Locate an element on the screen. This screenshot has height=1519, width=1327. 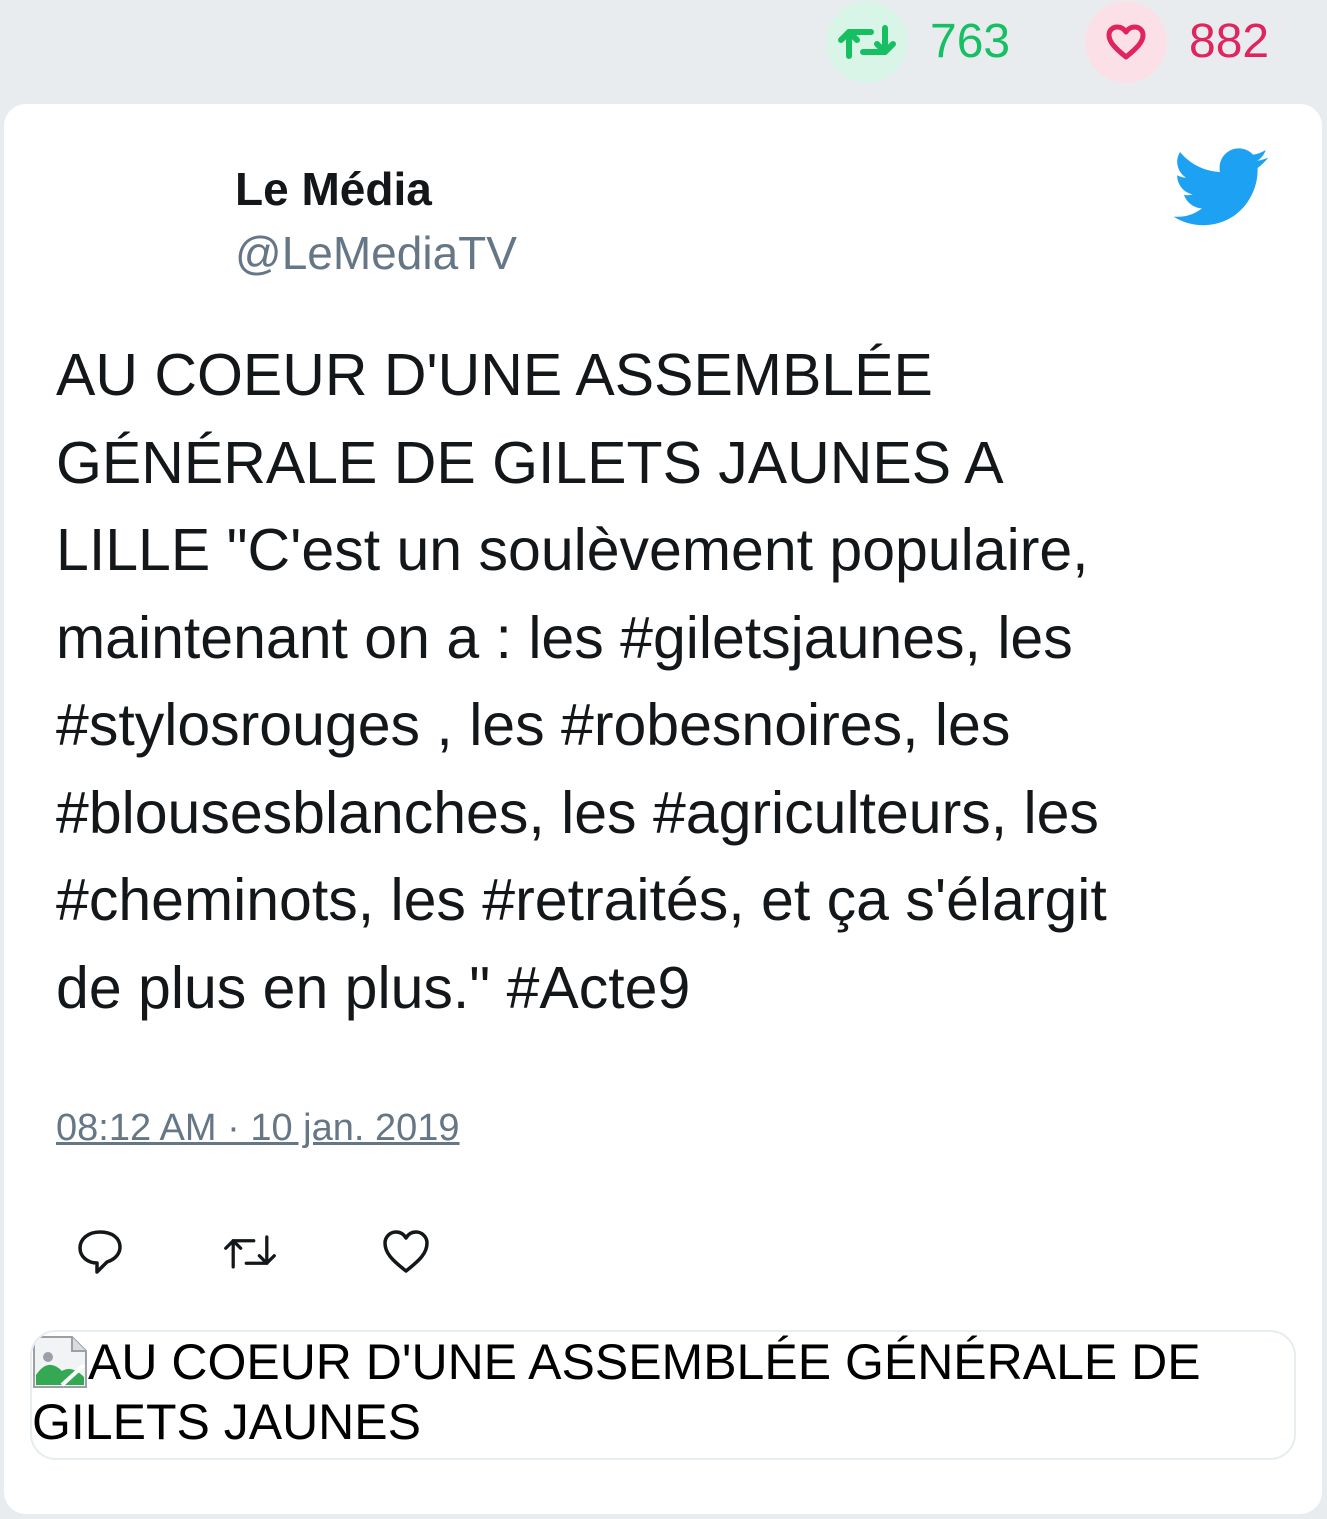
heart-action-icon is located at coordinates (406, 1251).